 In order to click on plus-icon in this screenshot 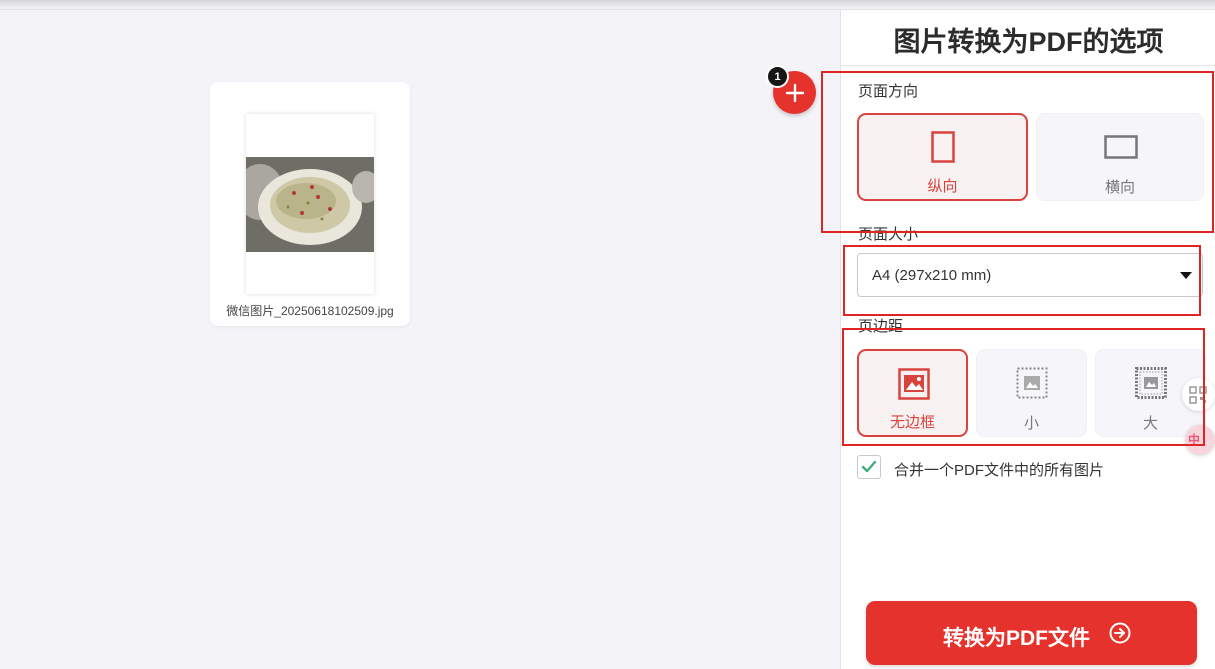, I will do `click(794, 92)`.